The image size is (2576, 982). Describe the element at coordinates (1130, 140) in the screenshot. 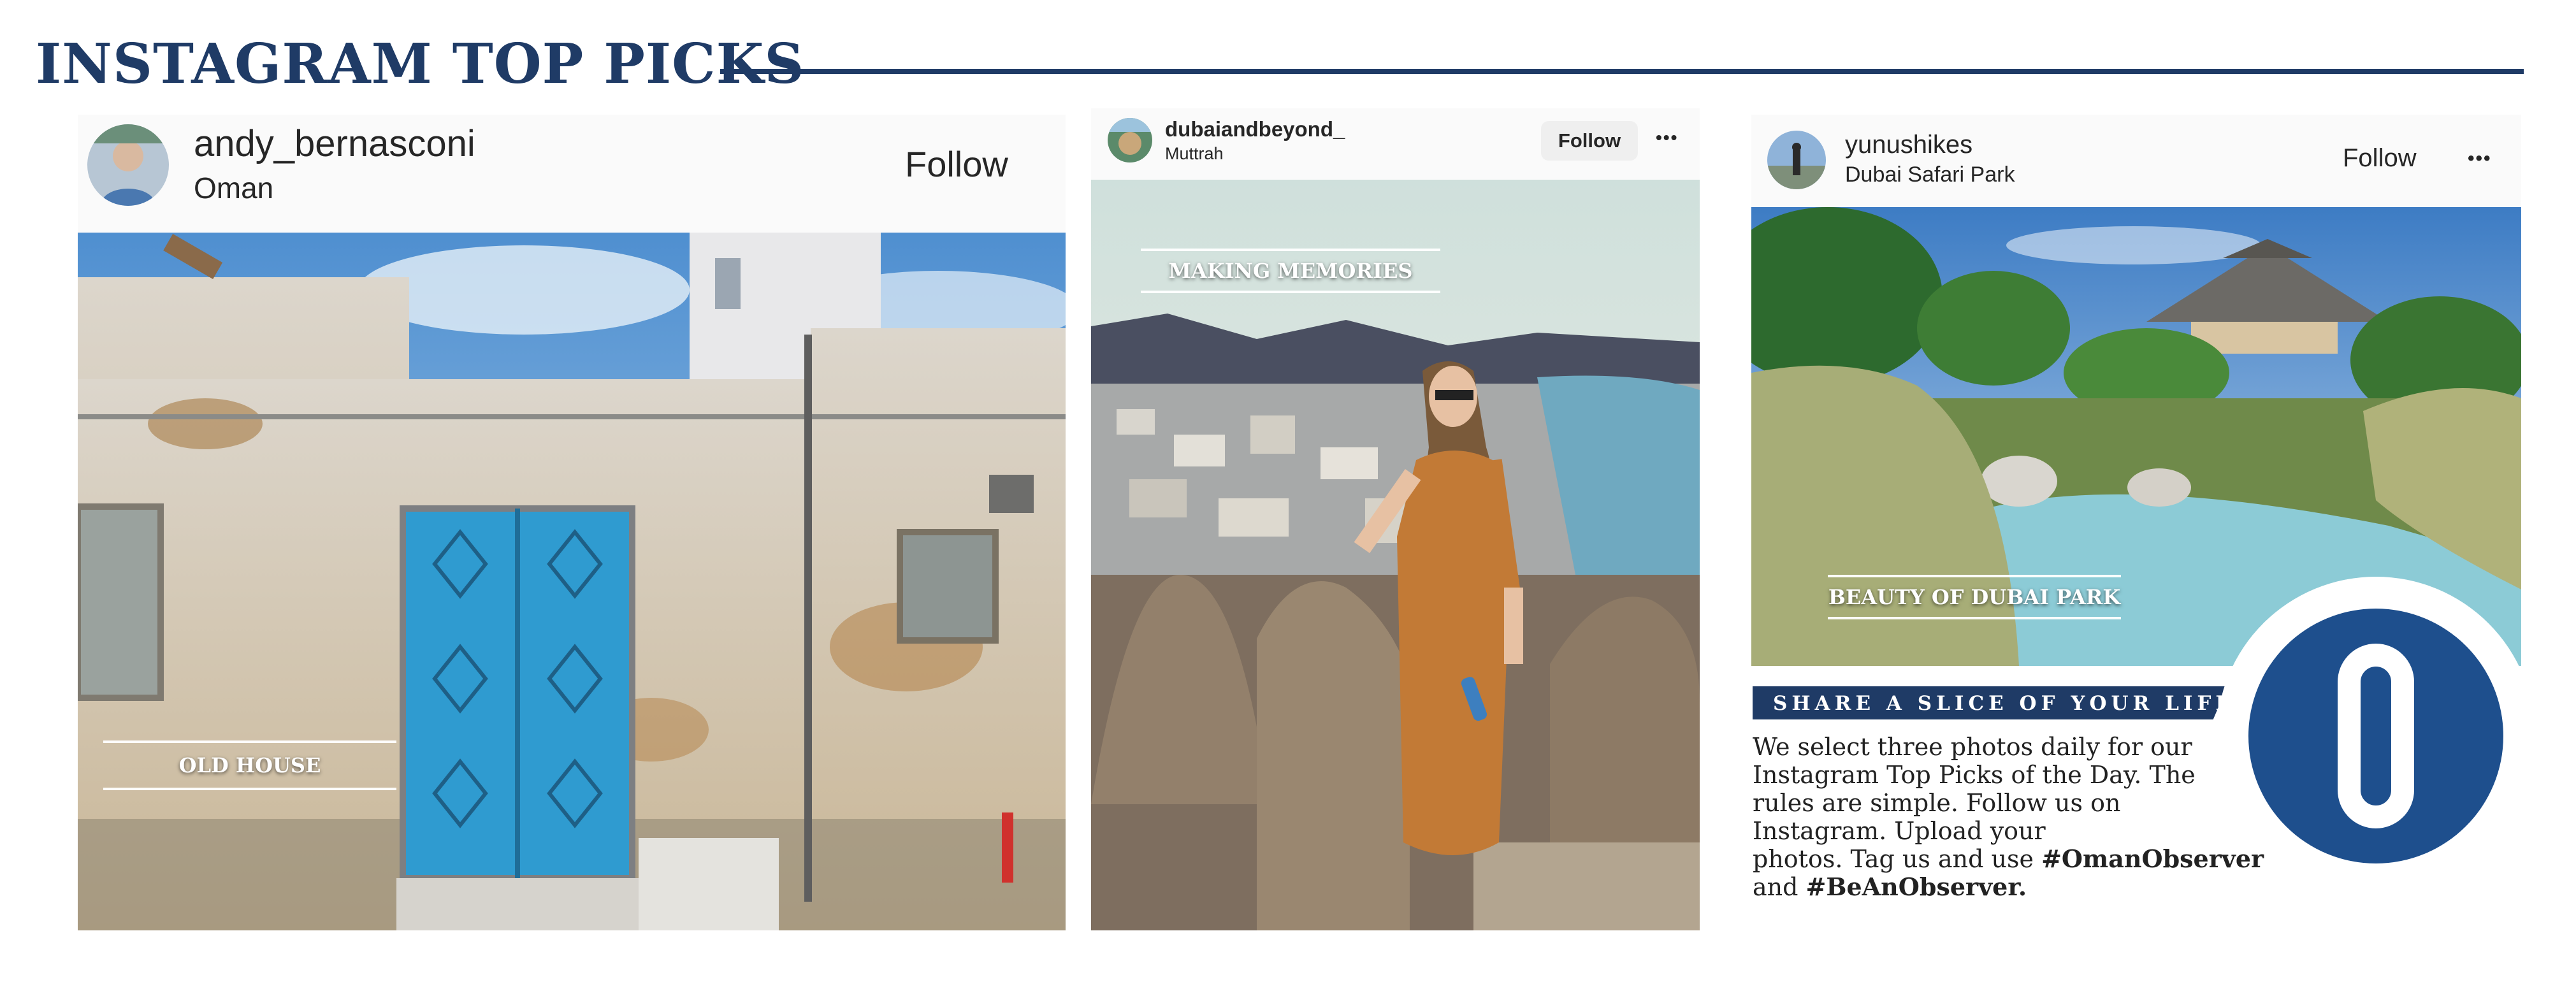

I see `post-2-avatar` at that location.